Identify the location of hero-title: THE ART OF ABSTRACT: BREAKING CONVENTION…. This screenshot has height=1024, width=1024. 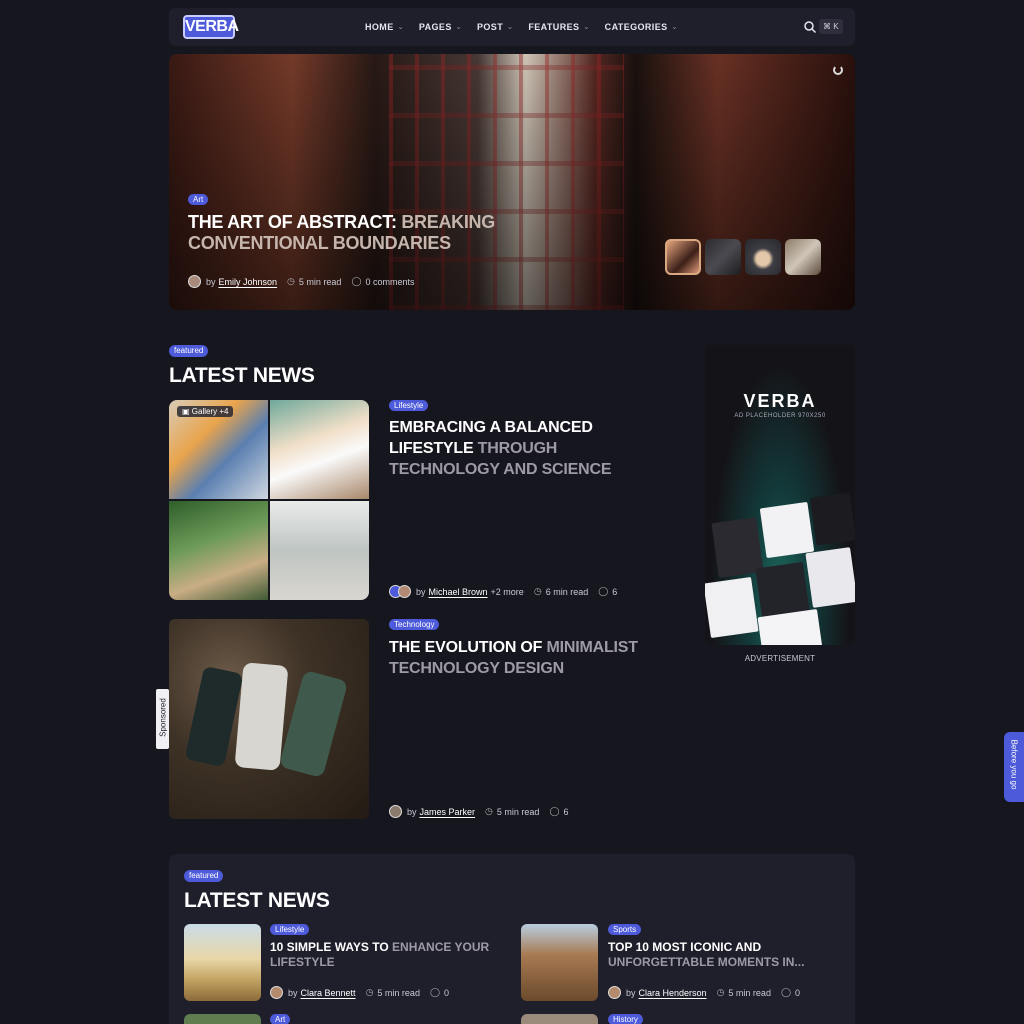
(388, 233).